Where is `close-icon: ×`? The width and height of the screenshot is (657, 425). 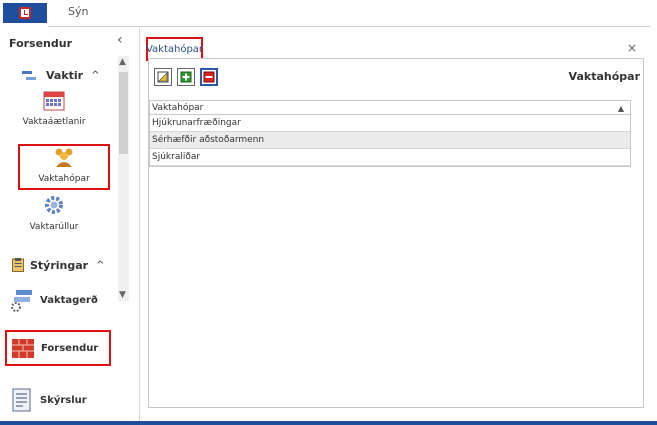 close-icon: × is located at coordinates (632, 48).